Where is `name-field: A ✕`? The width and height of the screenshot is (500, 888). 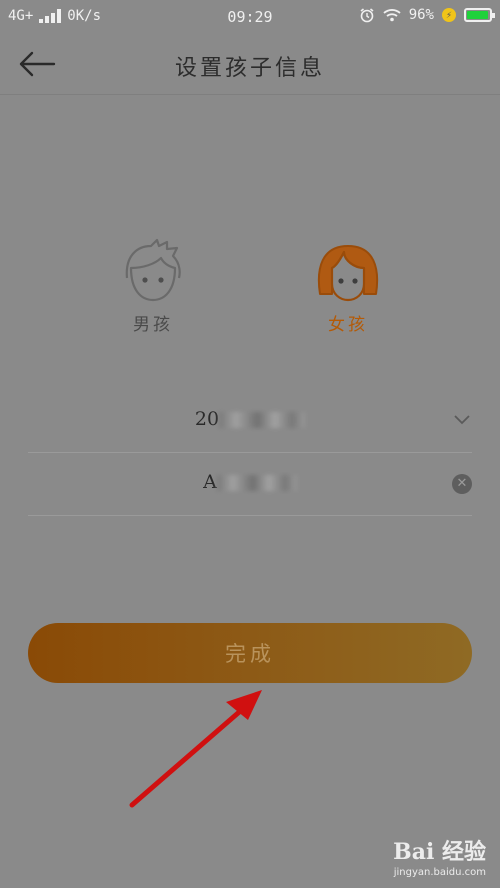 name-field: A ✕ is located at coordinates (250, 484).